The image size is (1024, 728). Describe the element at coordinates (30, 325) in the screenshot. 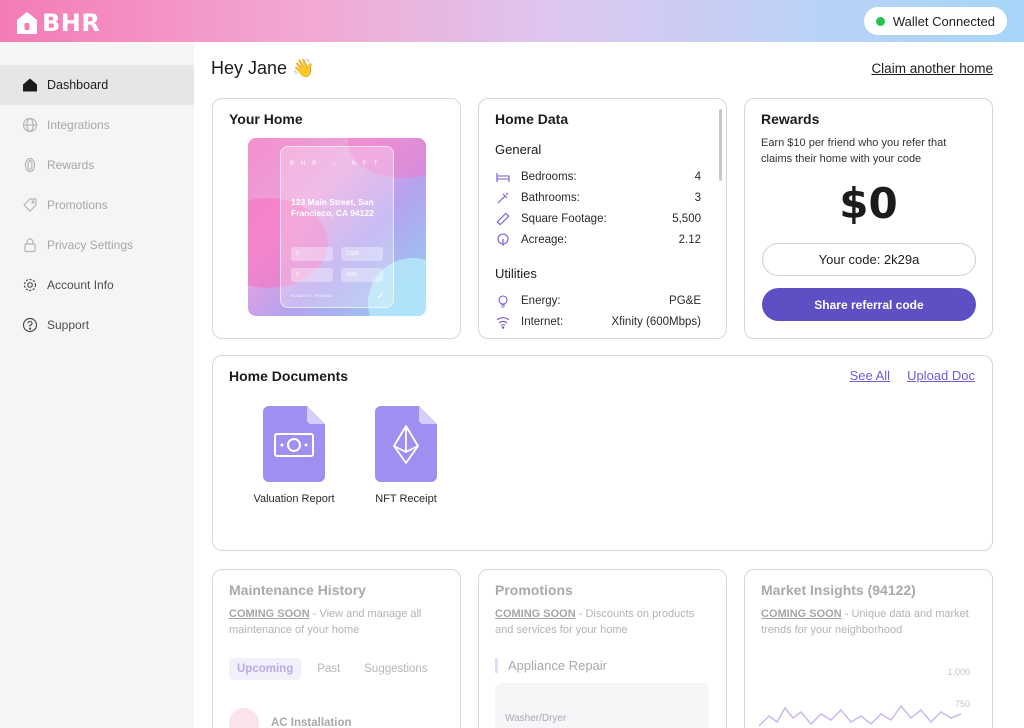

I see `help-icon` at that location.